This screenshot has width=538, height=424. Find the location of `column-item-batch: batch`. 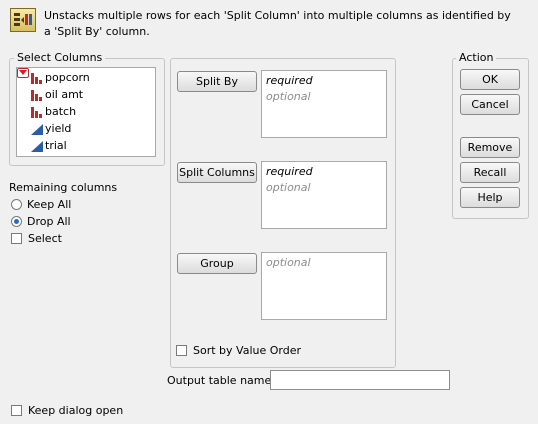

column-item-batch: batch is located at coordinates (53, 112).